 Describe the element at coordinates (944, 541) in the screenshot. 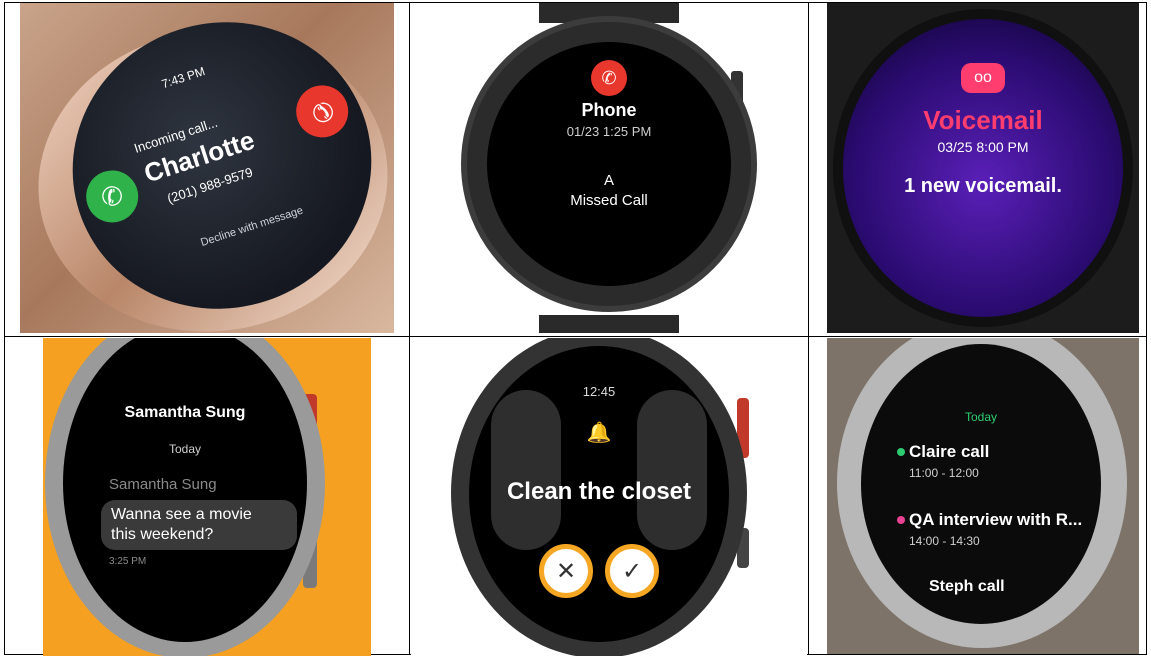

I see `event-time: 14:00 - 14:30` at that location.